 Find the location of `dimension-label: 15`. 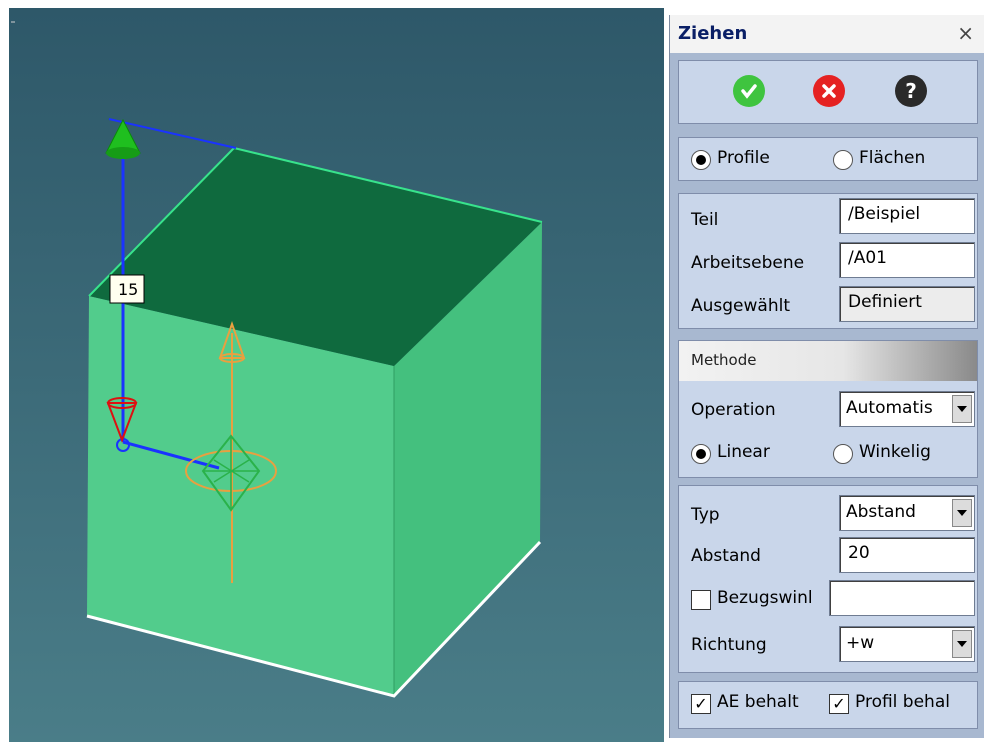

dimension-label: 15 is located at coordinates (128, 289).